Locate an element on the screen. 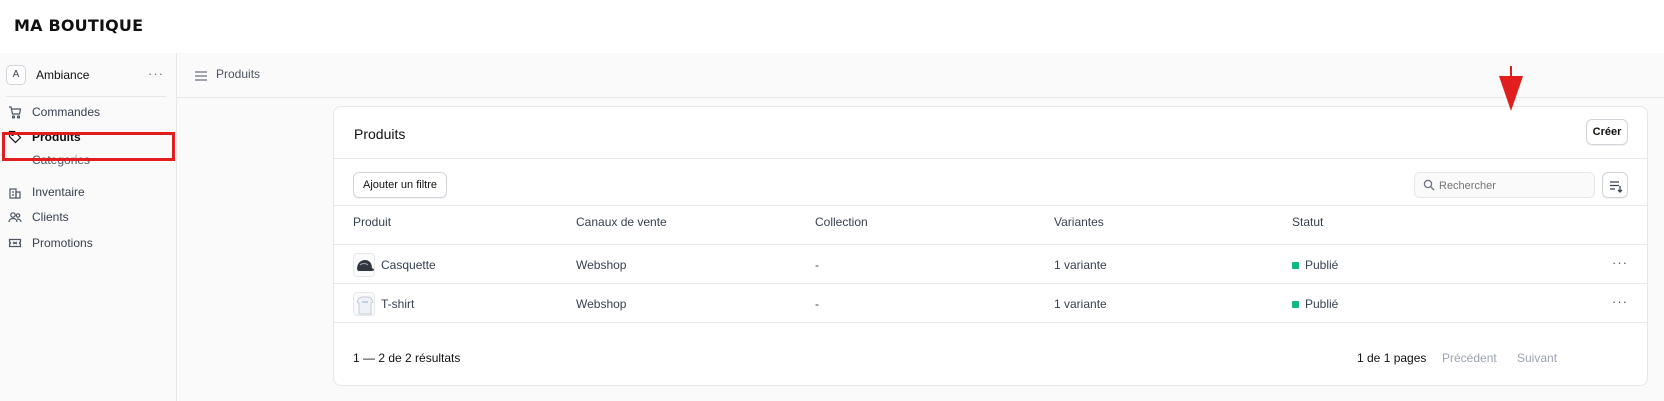 The height and width of the screenshot is (401, 1664). top-bar: MA BOUTIQUE is located at coordinates (832, 26).